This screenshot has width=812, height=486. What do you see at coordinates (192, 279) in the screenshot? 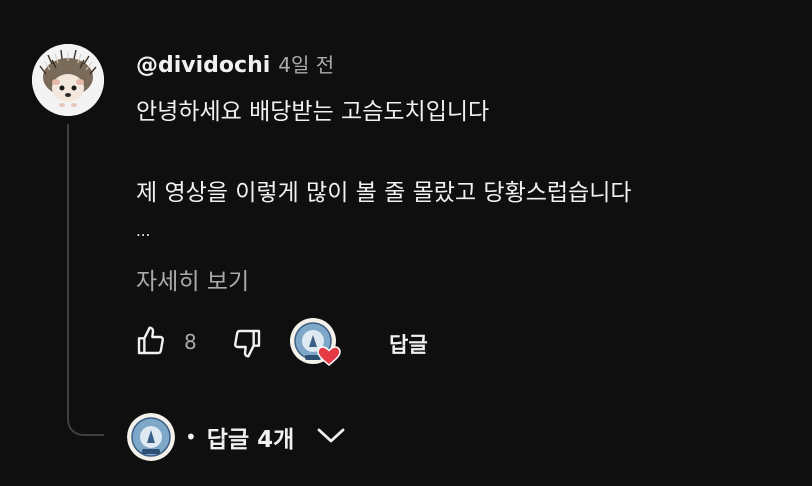
I see `read-more-button: 자세히 보기` at bounding box center [192, 279].